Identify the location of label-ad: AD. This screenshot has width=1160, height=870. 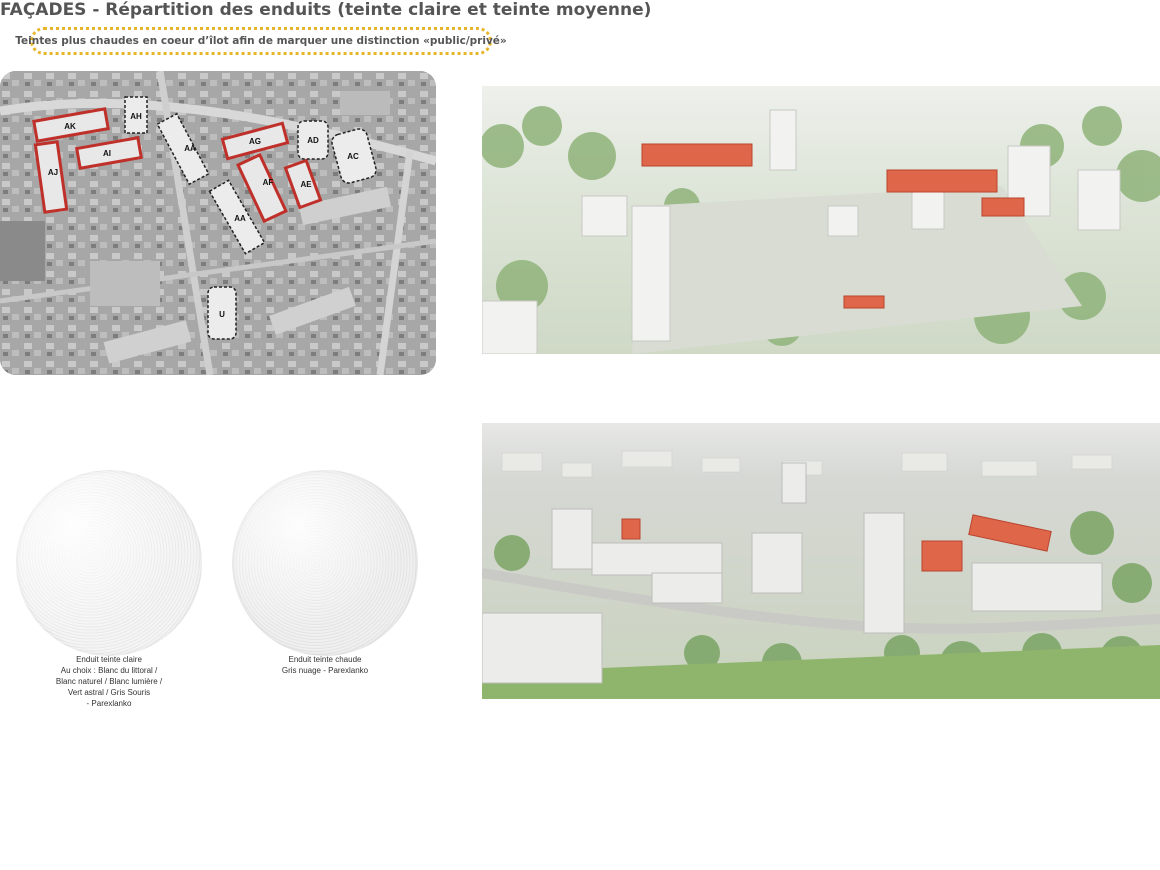
(313, 140).